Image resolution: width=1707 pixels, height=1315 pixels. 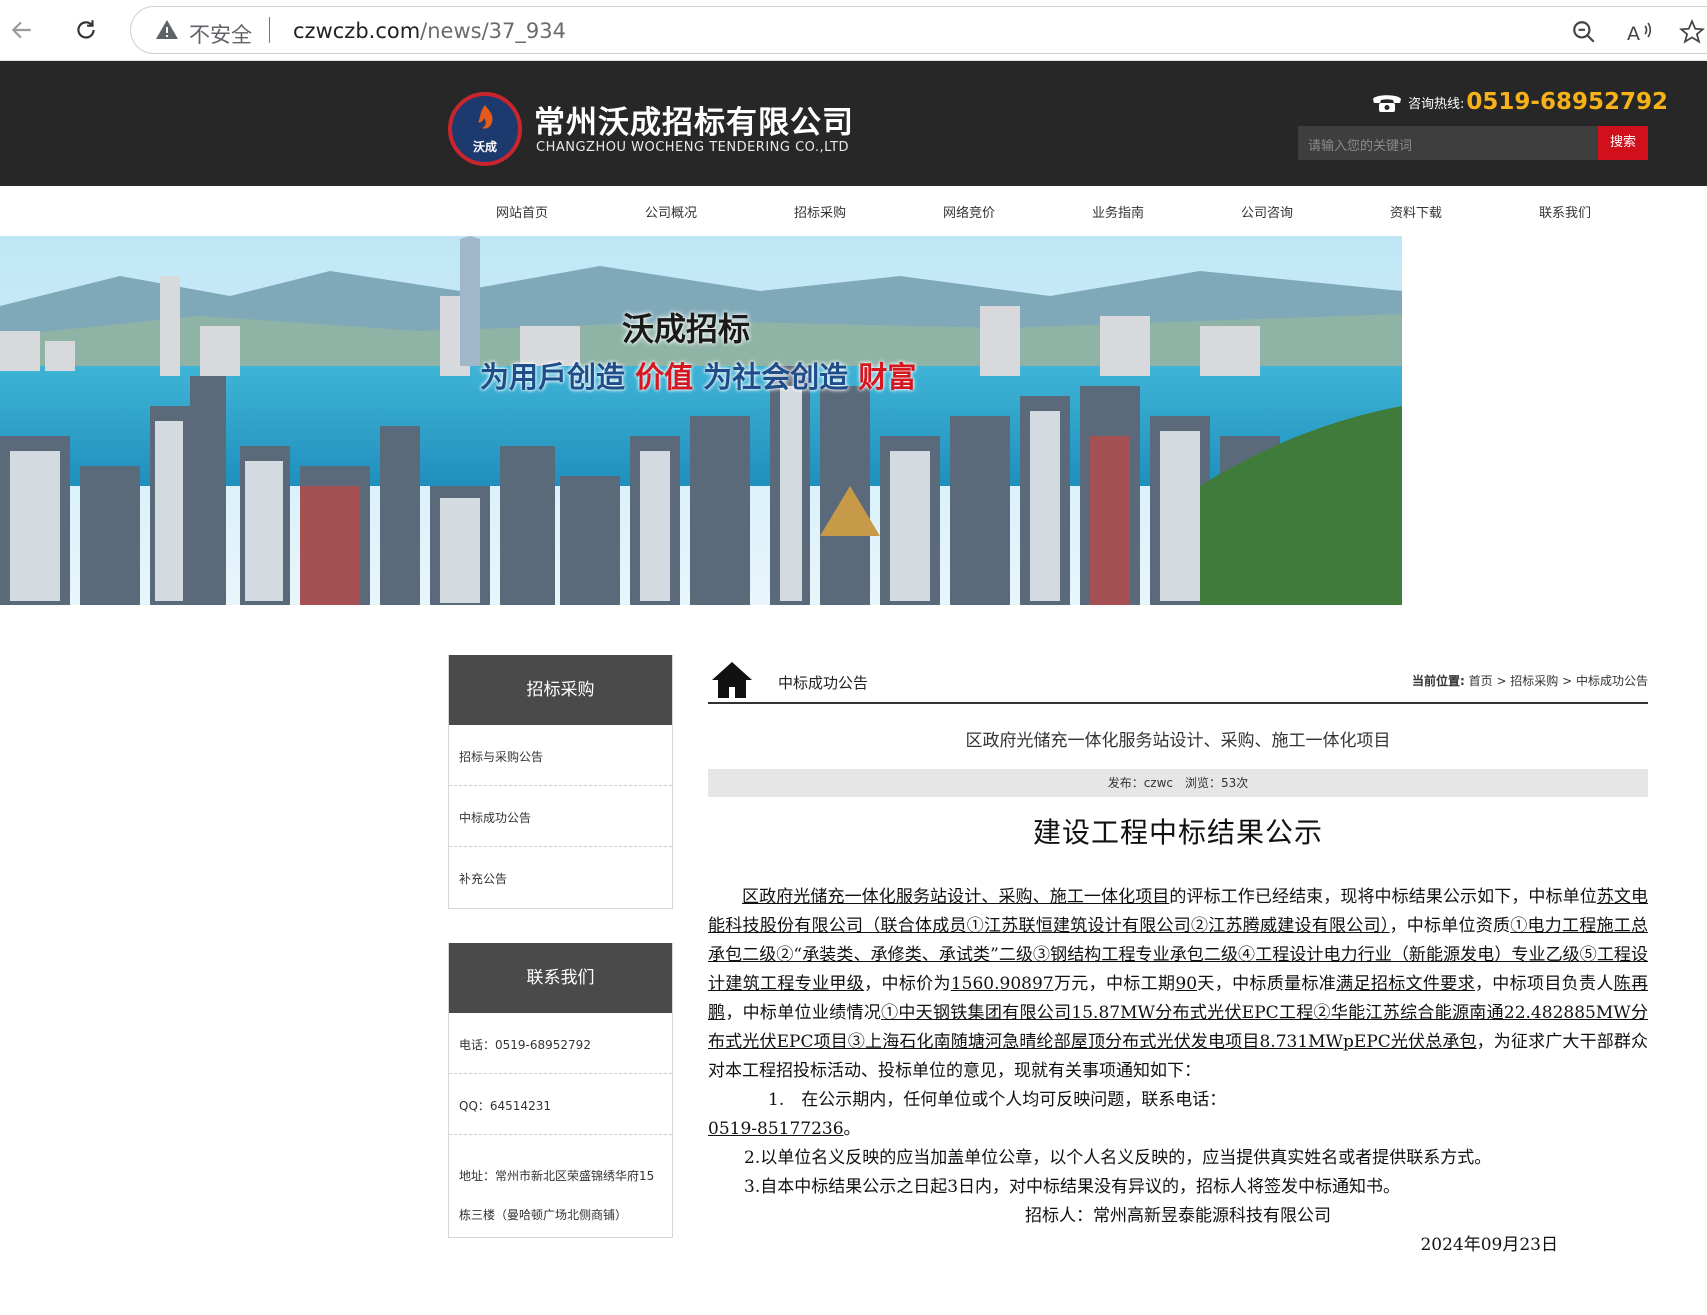 What do you see at coordinates (560, 816) in the screenshot?
I see `sidebar-item-winning-notice: 中标成功公告` at bounding box center [560, 816].